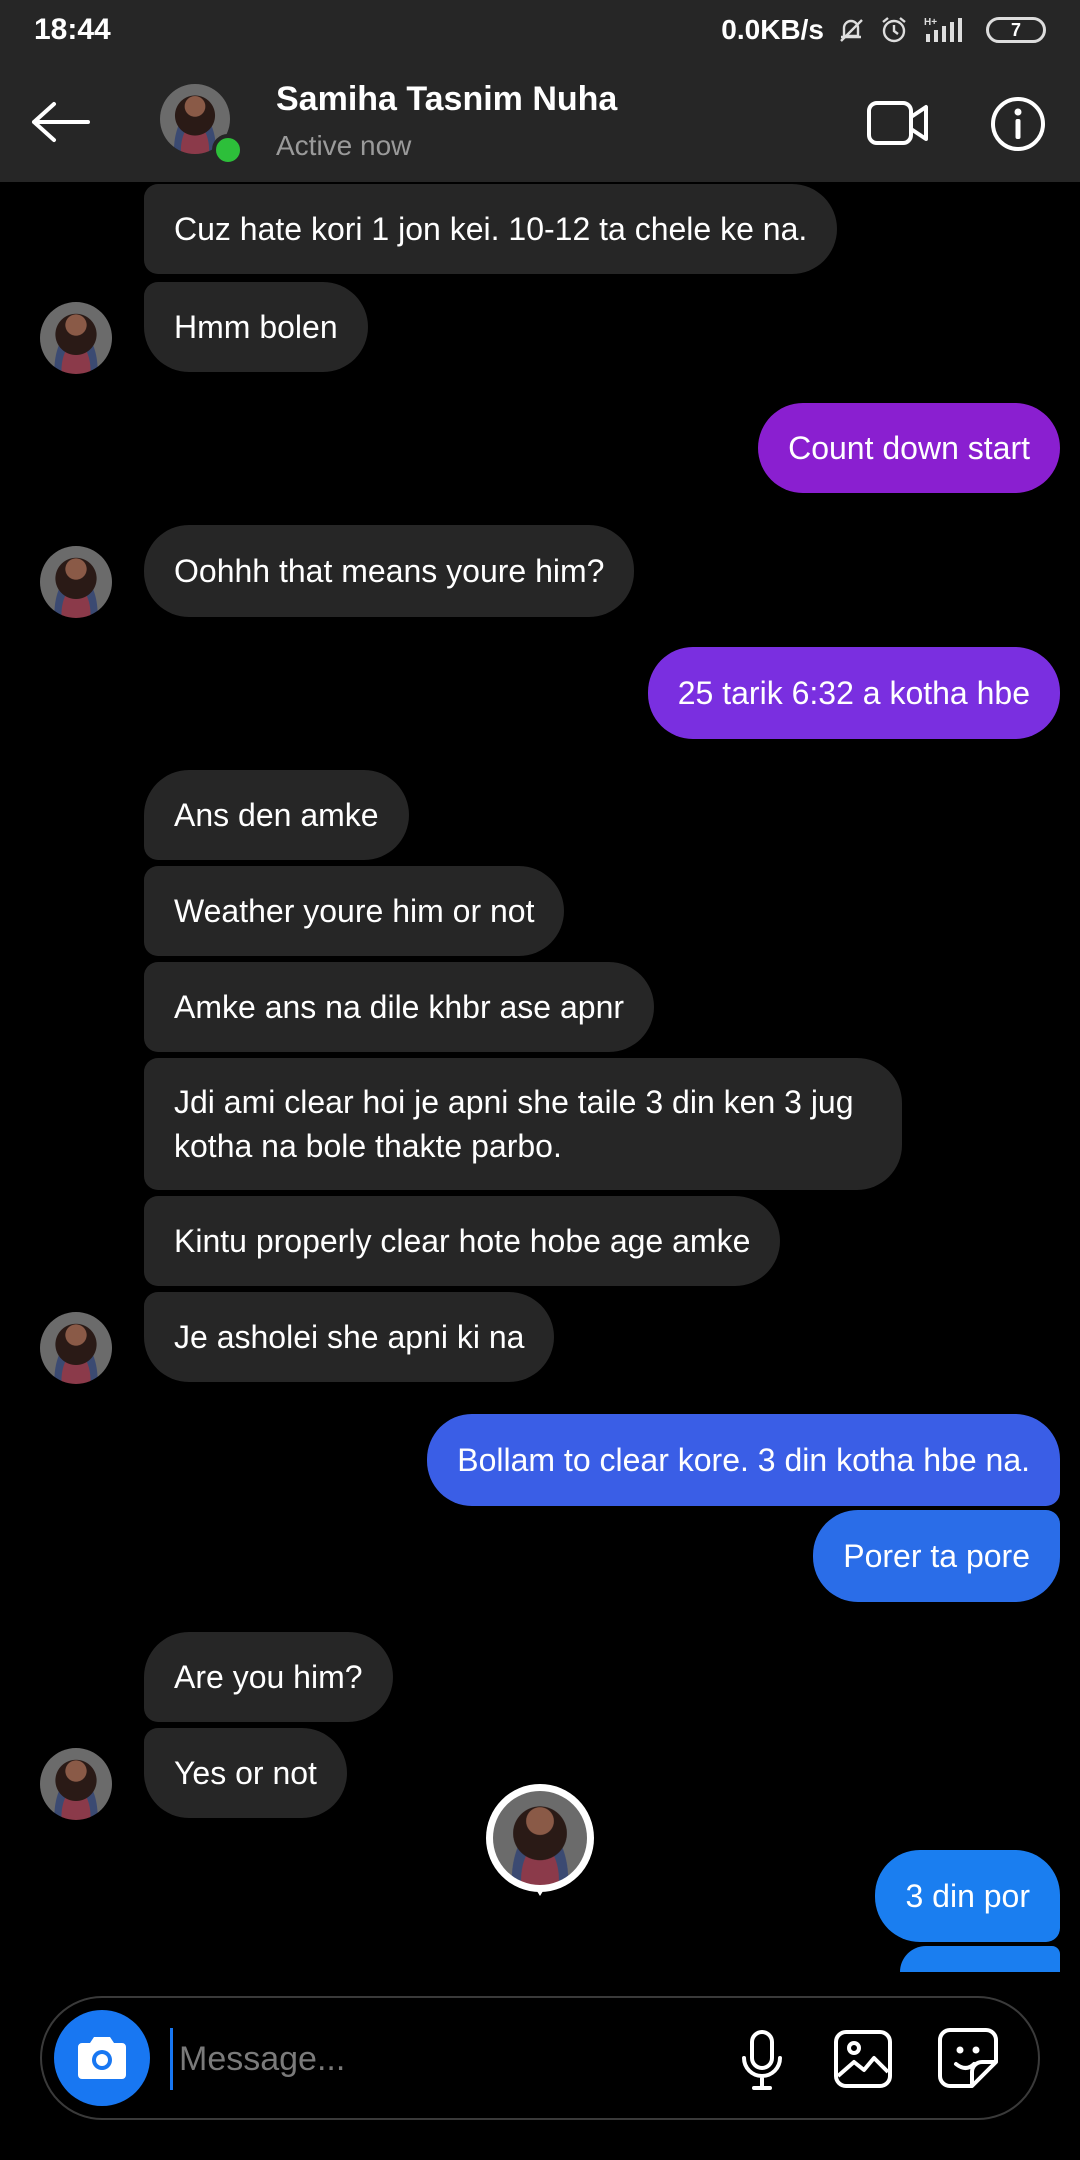 The width and height of the screenshot is (1080, 2160). Describe the element at coordinates (930, 22) in the screenshot. I see `network-type-label: H+` at that location.